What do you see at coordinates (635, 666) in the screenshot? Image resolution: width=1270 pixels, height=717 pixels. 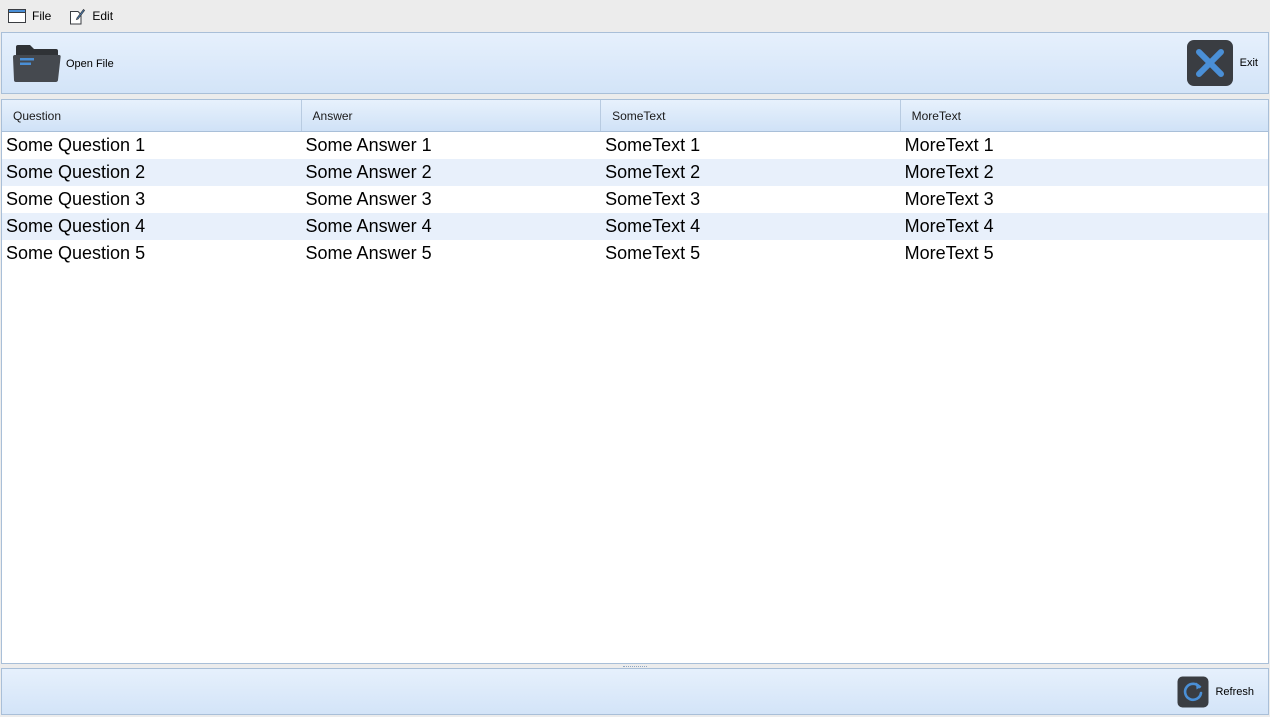 I see `splitter-grip` at bounding box center [635, 666].